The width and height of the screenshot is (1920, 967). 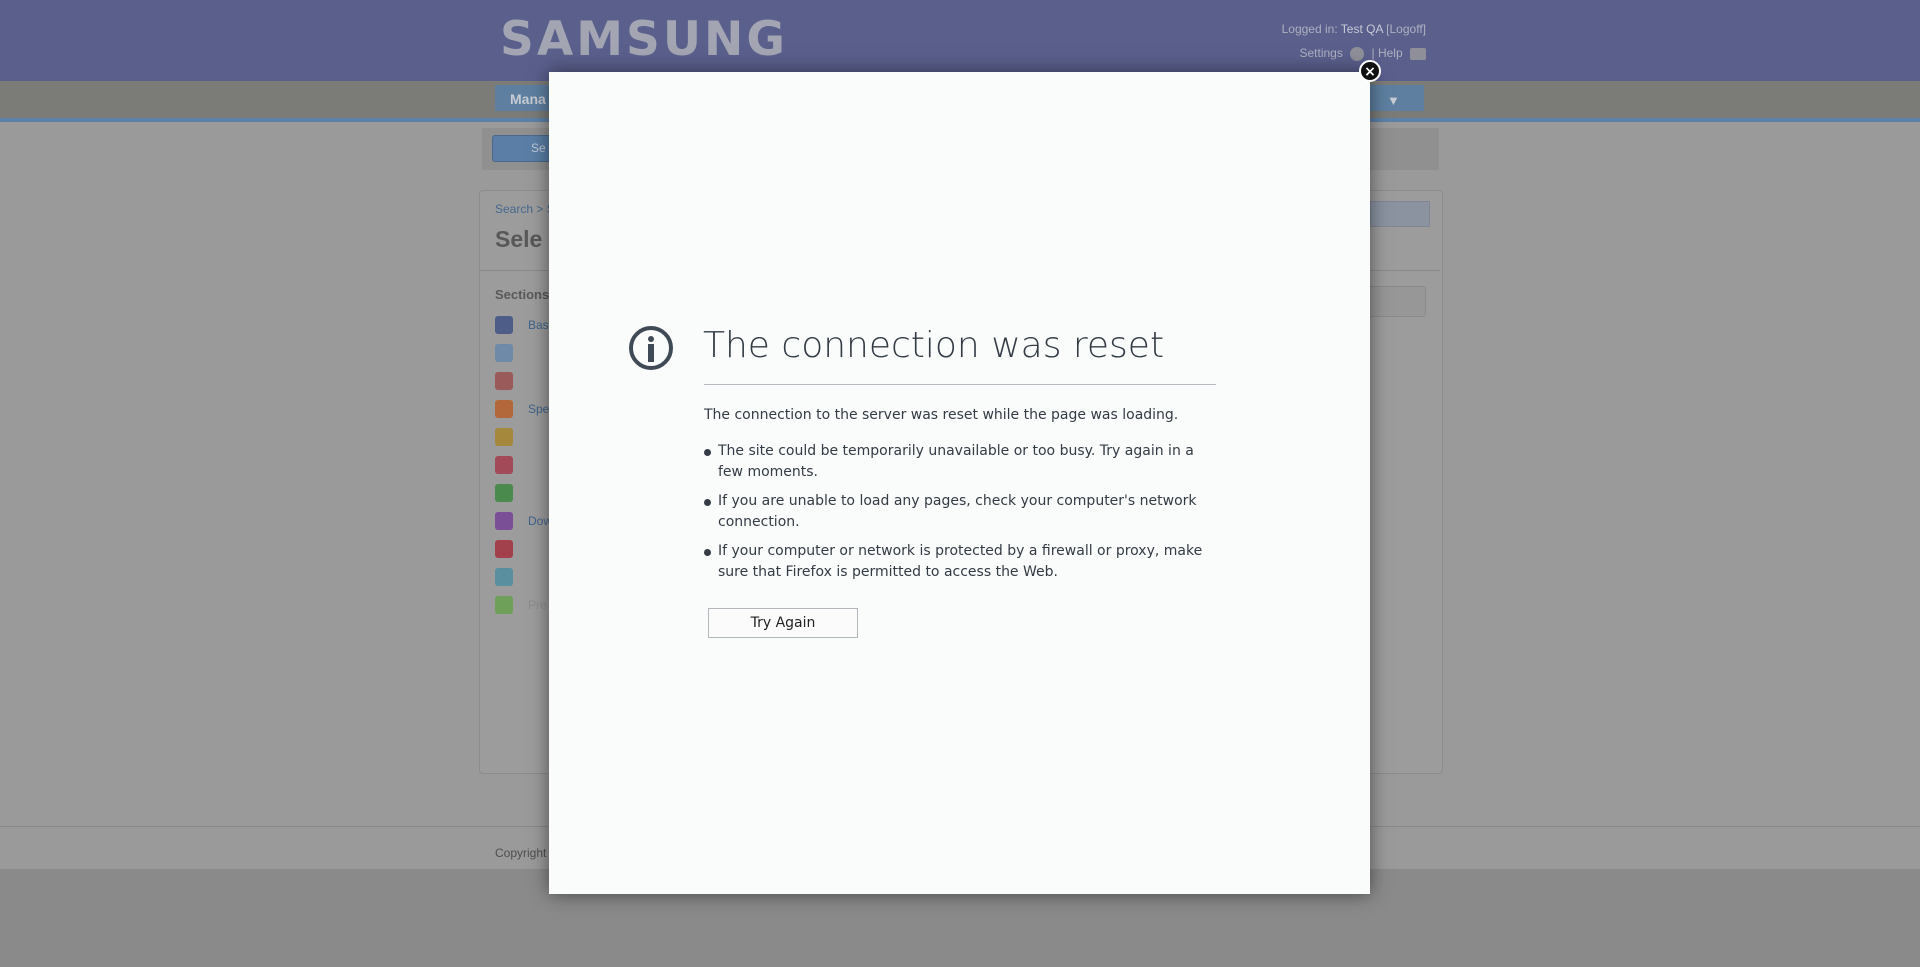 I want to click on view-select, so click(x=1400, y=214).